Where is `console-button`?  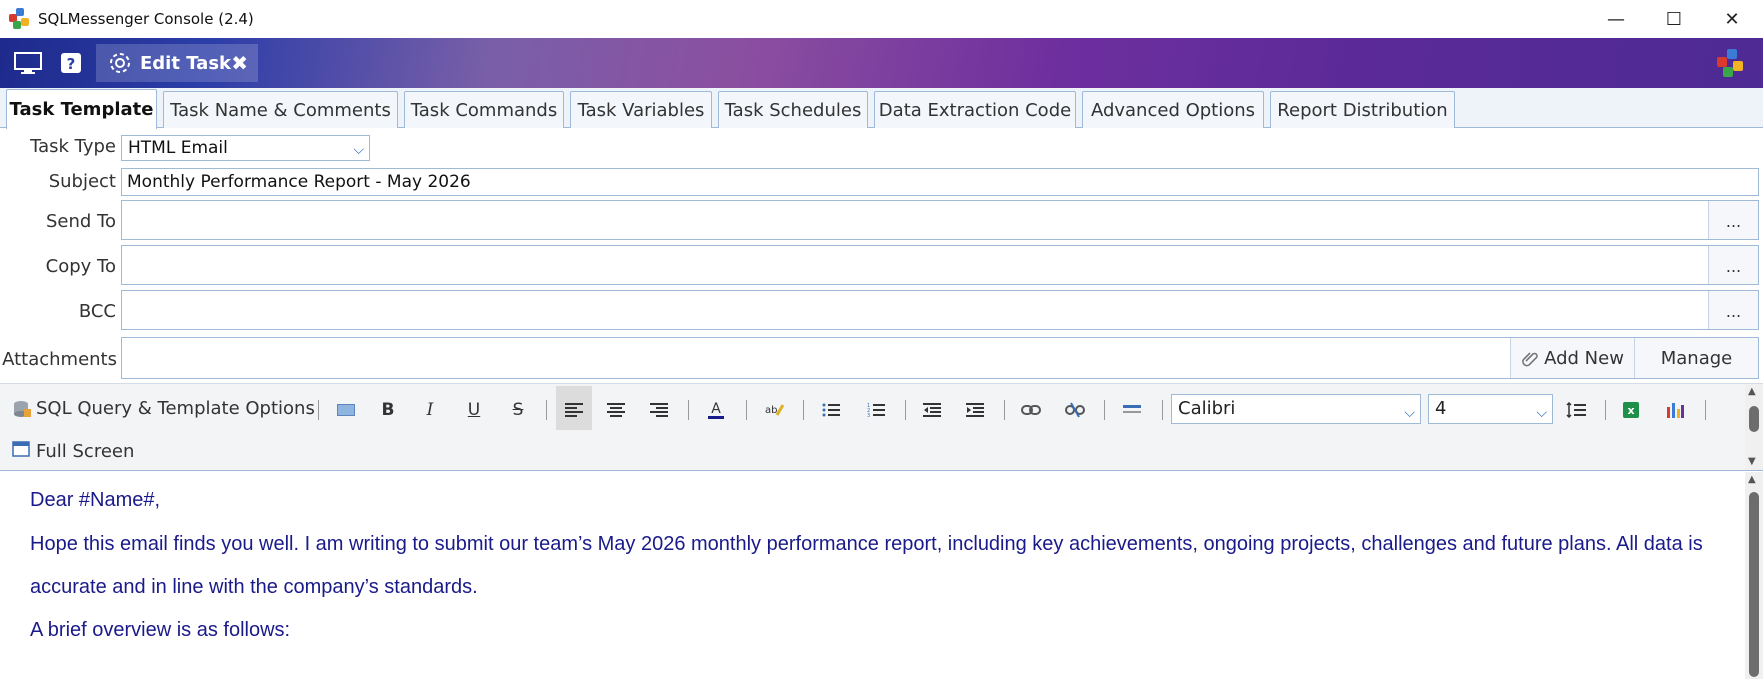
console-button is located at coordinates (28, 63).